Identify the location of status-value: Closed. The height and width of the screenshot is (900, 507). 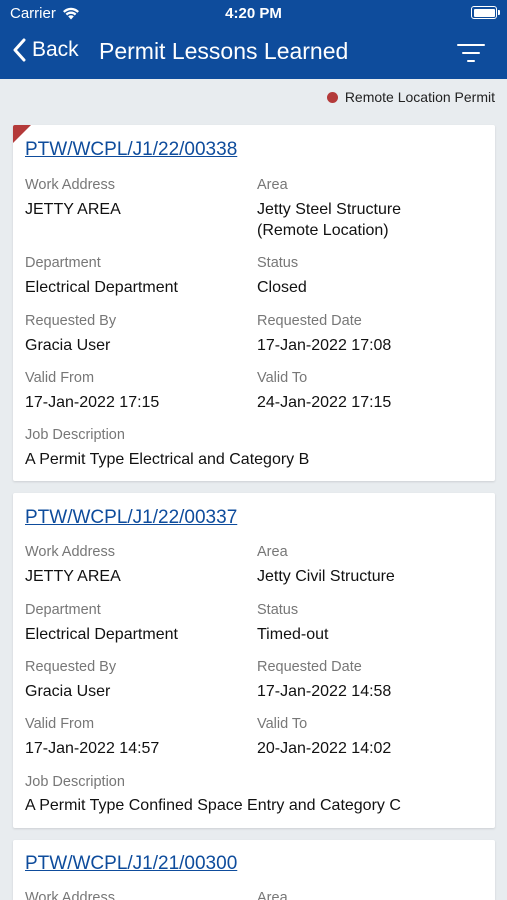
(282, 287).